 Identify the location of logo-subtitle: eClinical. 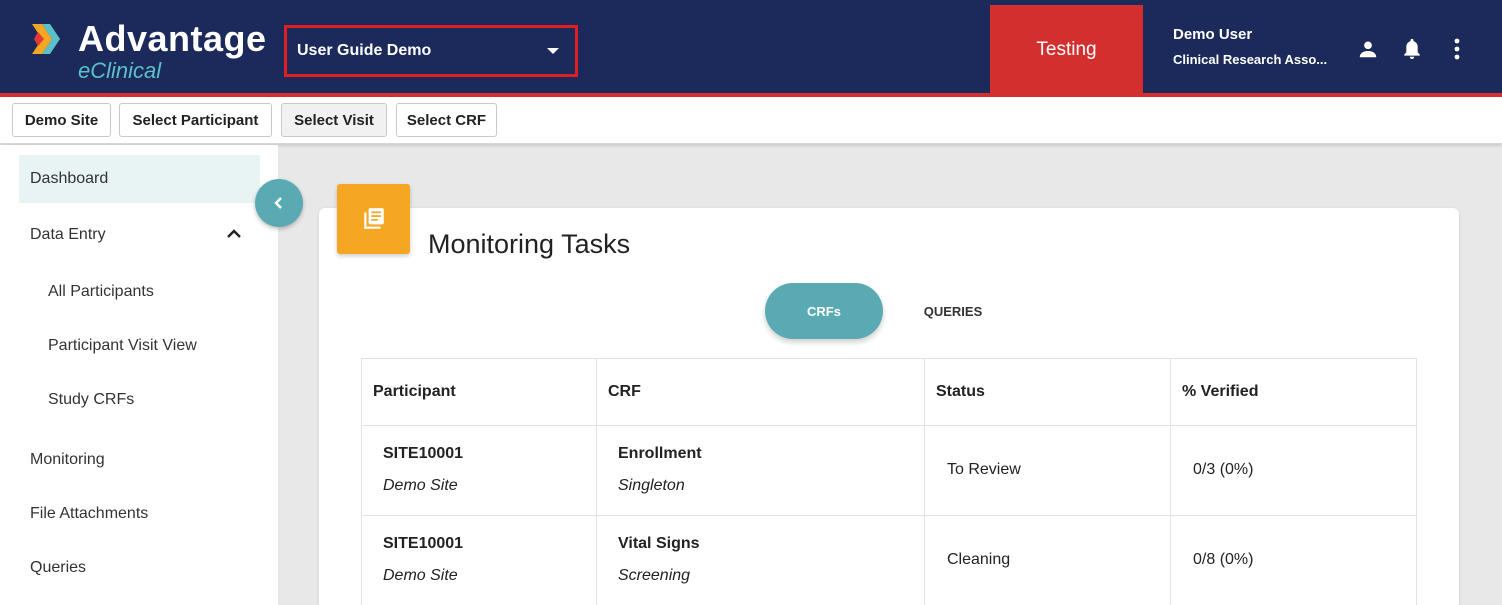
(120, 70).